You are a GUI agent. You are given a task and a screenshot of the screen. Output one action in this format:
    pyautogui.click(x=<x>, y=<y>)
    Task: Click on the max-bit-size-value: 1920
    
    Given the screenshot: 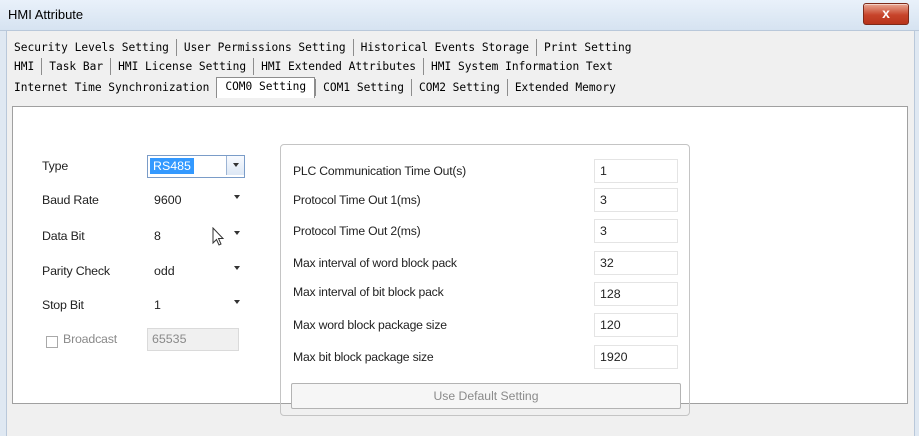 What is the action you would take?
    pyautogui.click(x=614, y=357)
    